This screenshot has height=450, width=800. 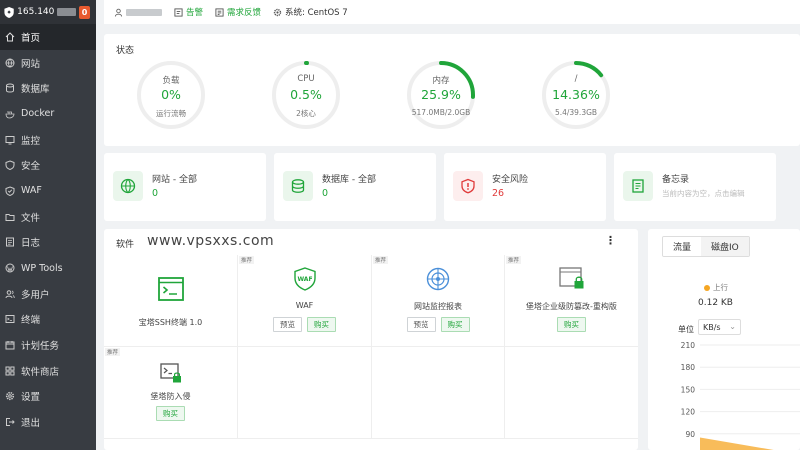 I want to click on feedback-link: 需求反馈, so click(x=238, y=12).